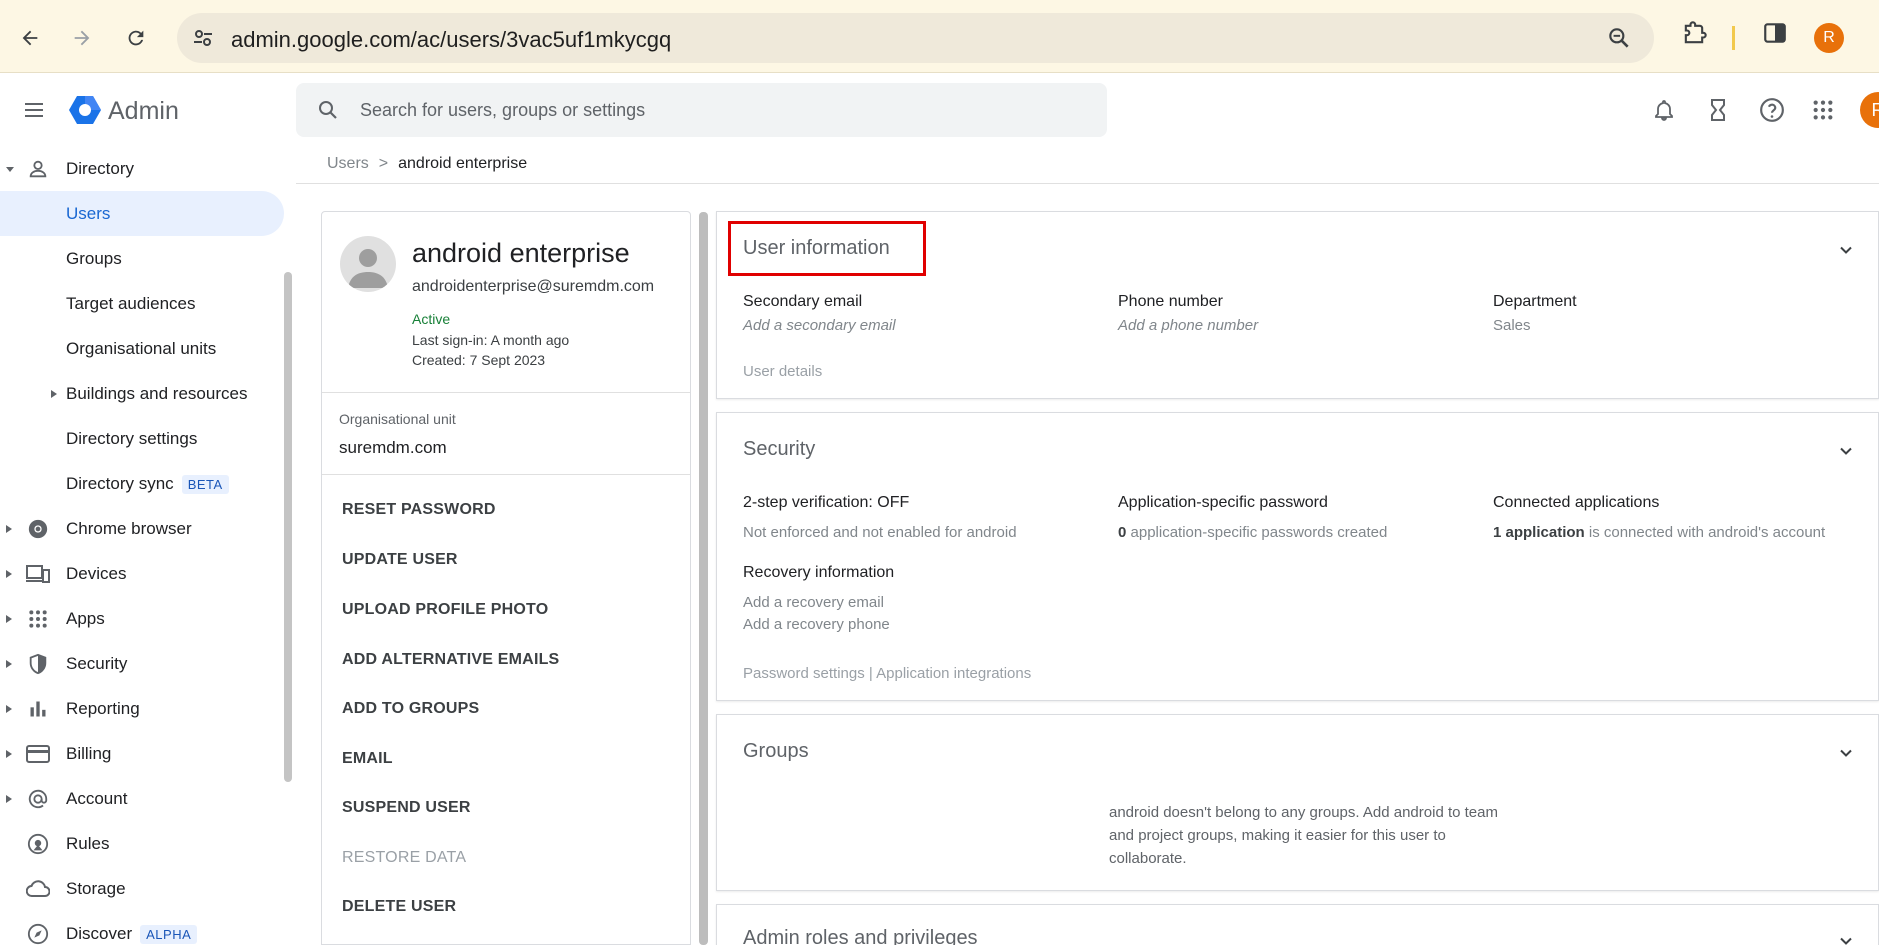 This screenshot has height=945, width=1879. What do you see at coordinates (1253, 532) in the screenshot?
I see `app-password-value: 0 application-specific passwords created` at bounding box center [1253, 532].